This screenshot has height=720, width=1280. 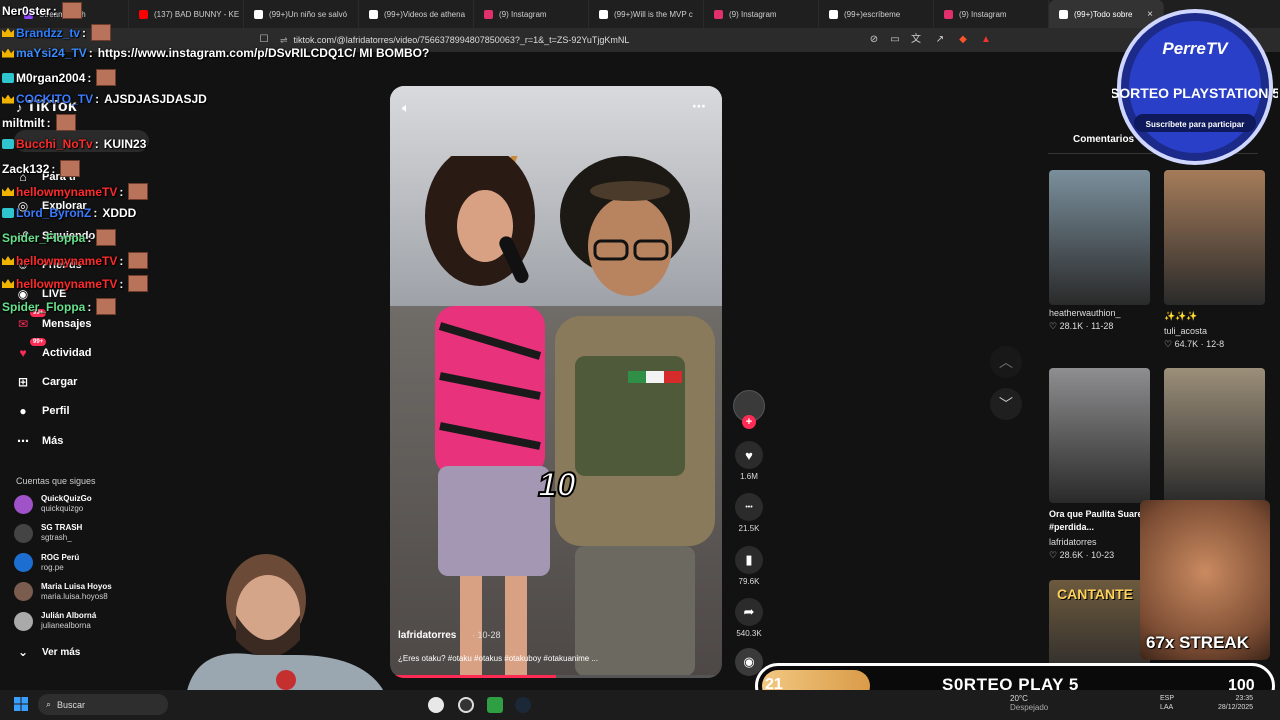 I want to click on following-account: QuickQuizGo quickquizgo, so click(x=53, y=504).